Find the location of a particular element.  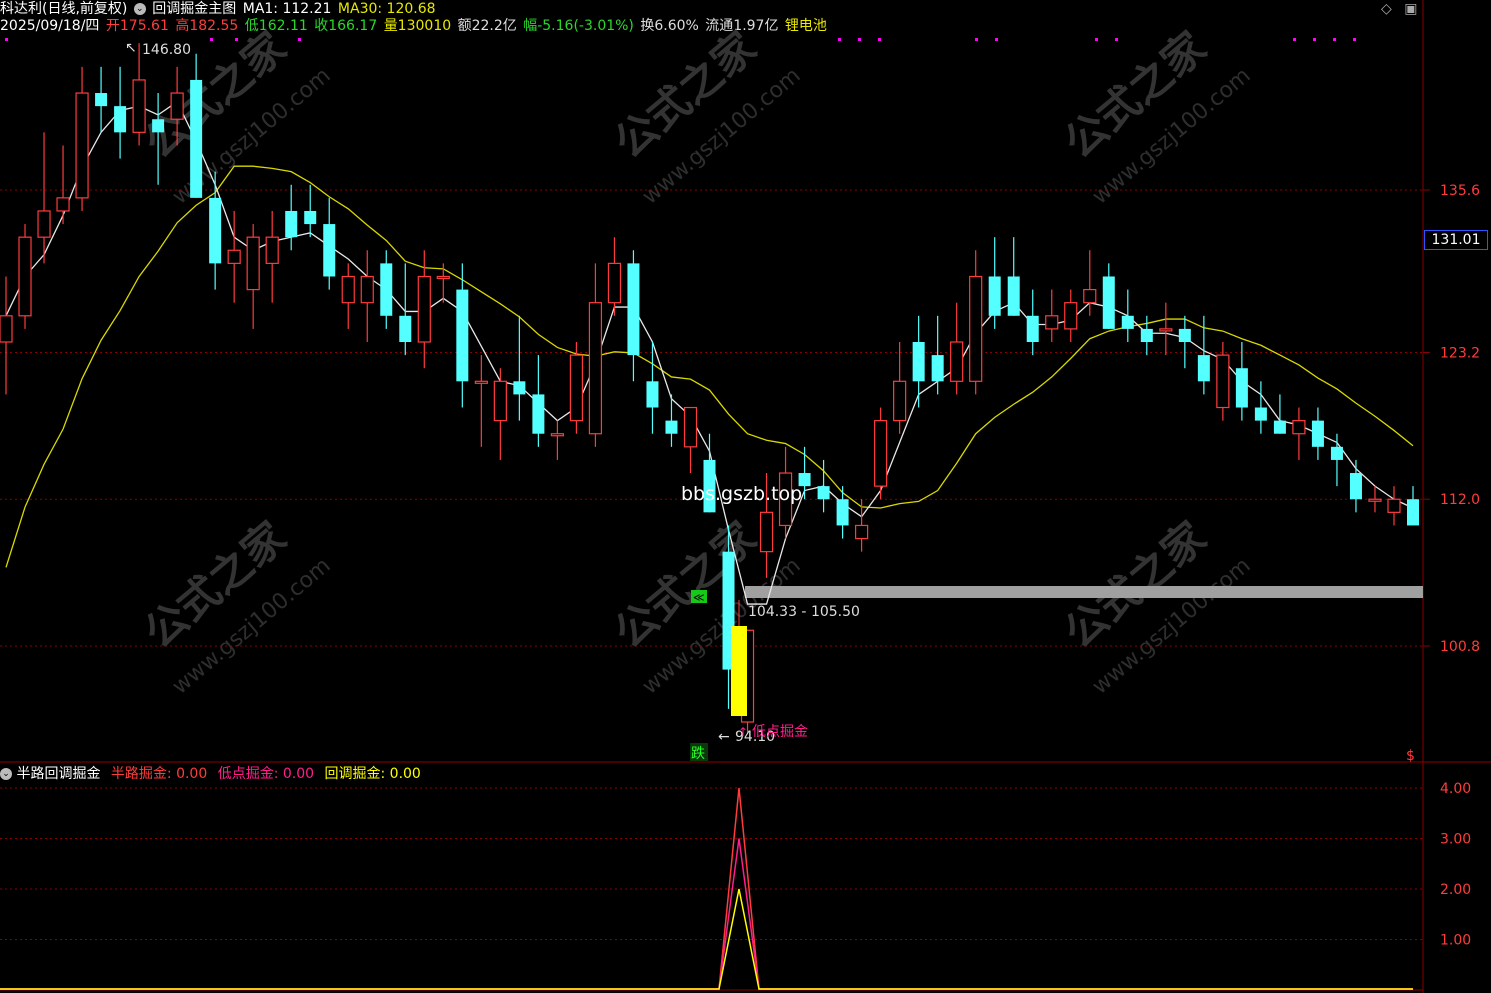

indicator-line3: 回调掘金: 0.00 is located at coordinates (372, 774).